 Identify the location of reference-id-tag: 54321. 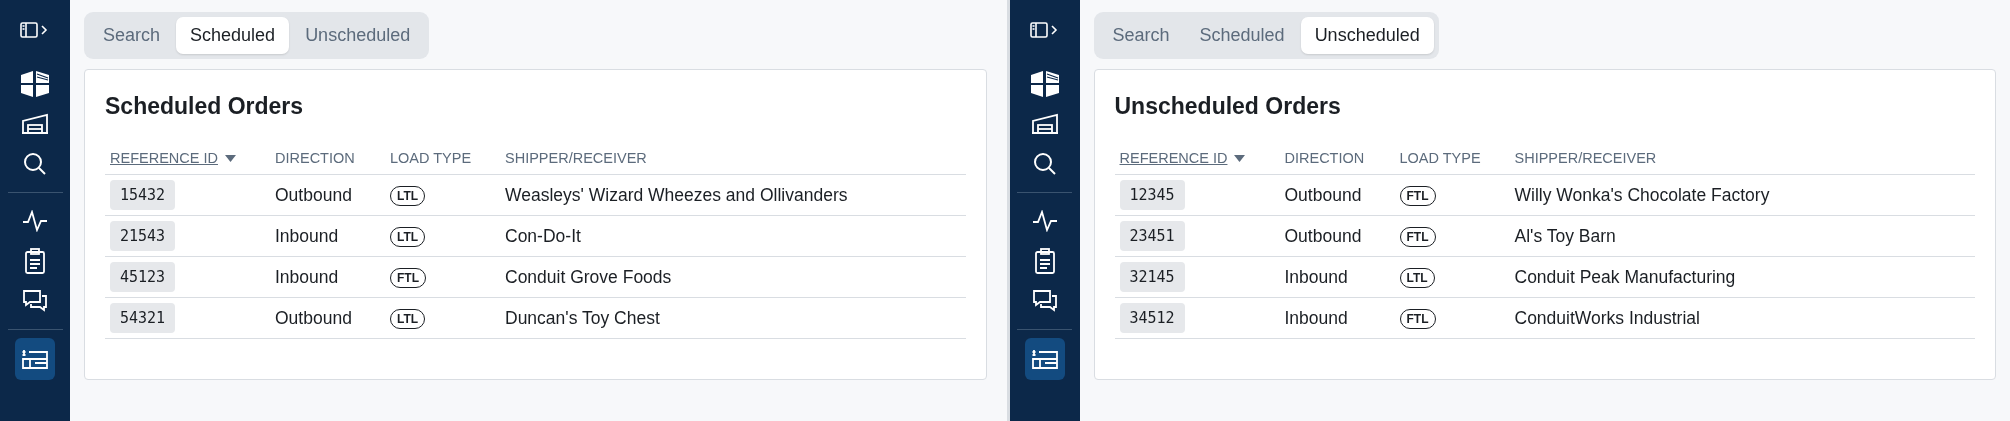
(143, 318).